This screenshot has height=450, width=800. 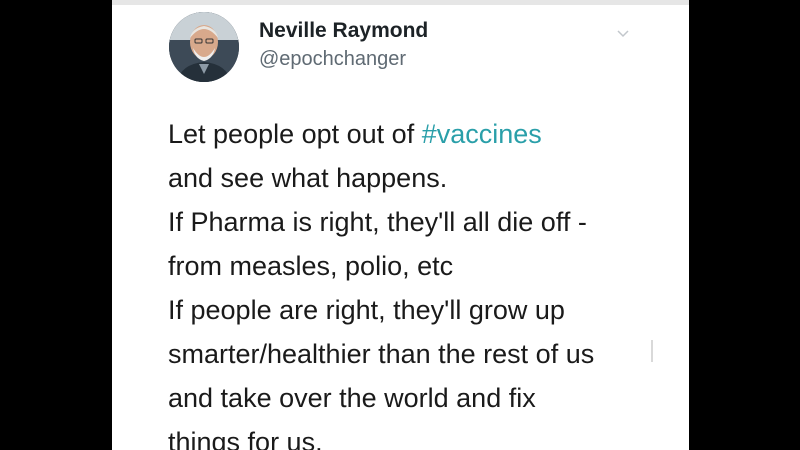 I want to click on tweet-line: from measles, polio, etc, so click(x=311, y=266).